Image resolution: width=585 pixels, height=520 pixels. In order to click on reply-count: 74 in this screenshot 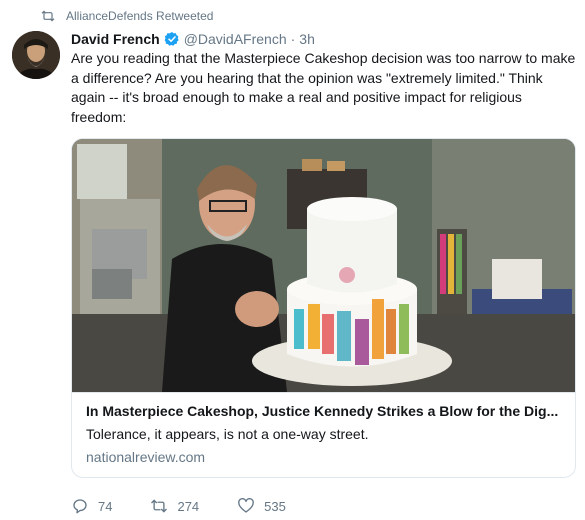, I will do `click(105, 506)`.